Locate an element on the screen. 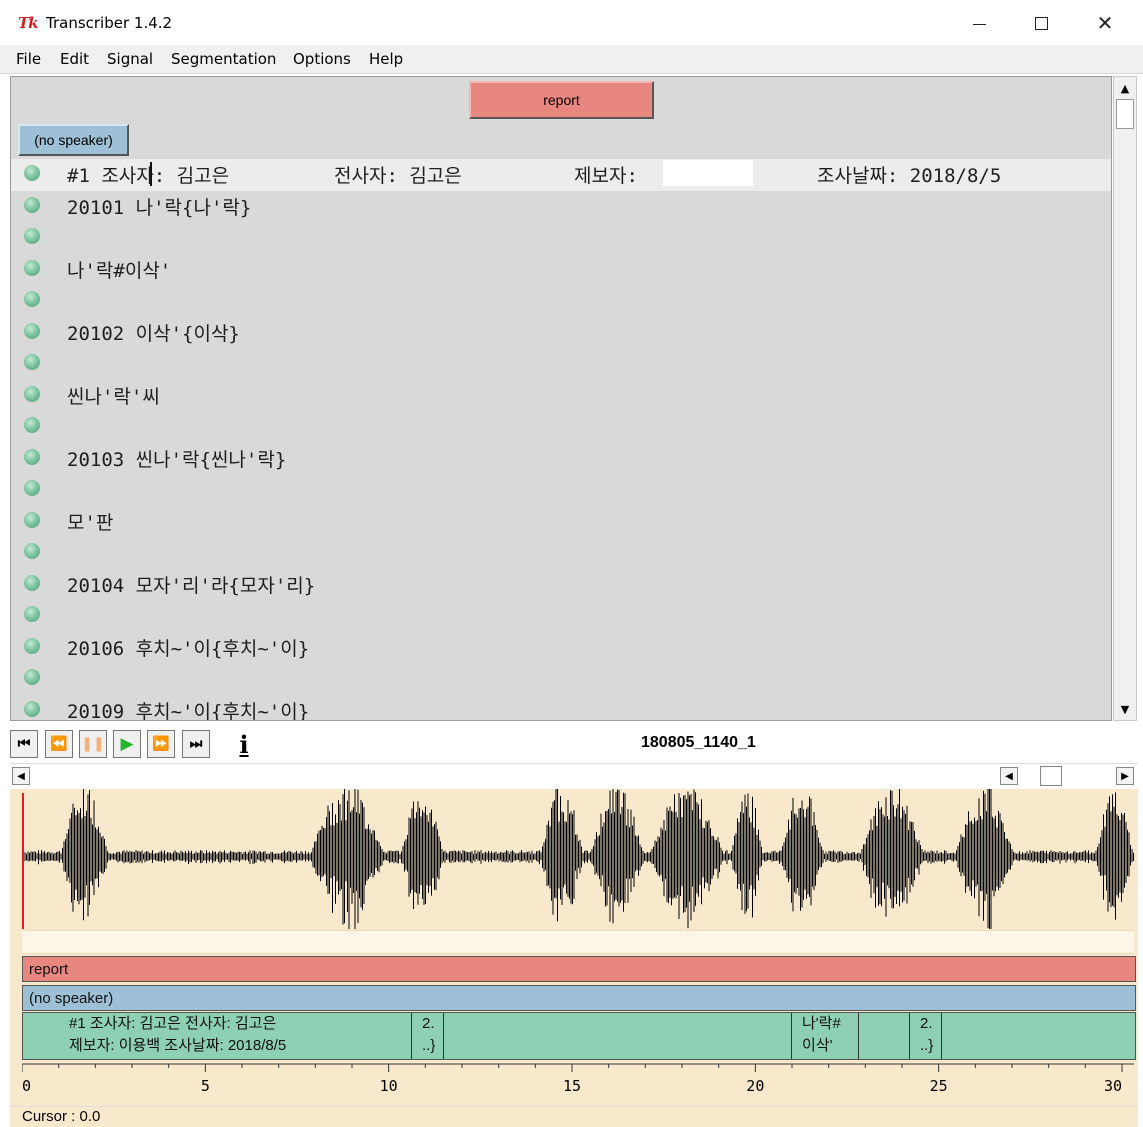  segment-line: #1 조사자: 김고은 전사자: 김고은 is located at coordinates (173, 1023).